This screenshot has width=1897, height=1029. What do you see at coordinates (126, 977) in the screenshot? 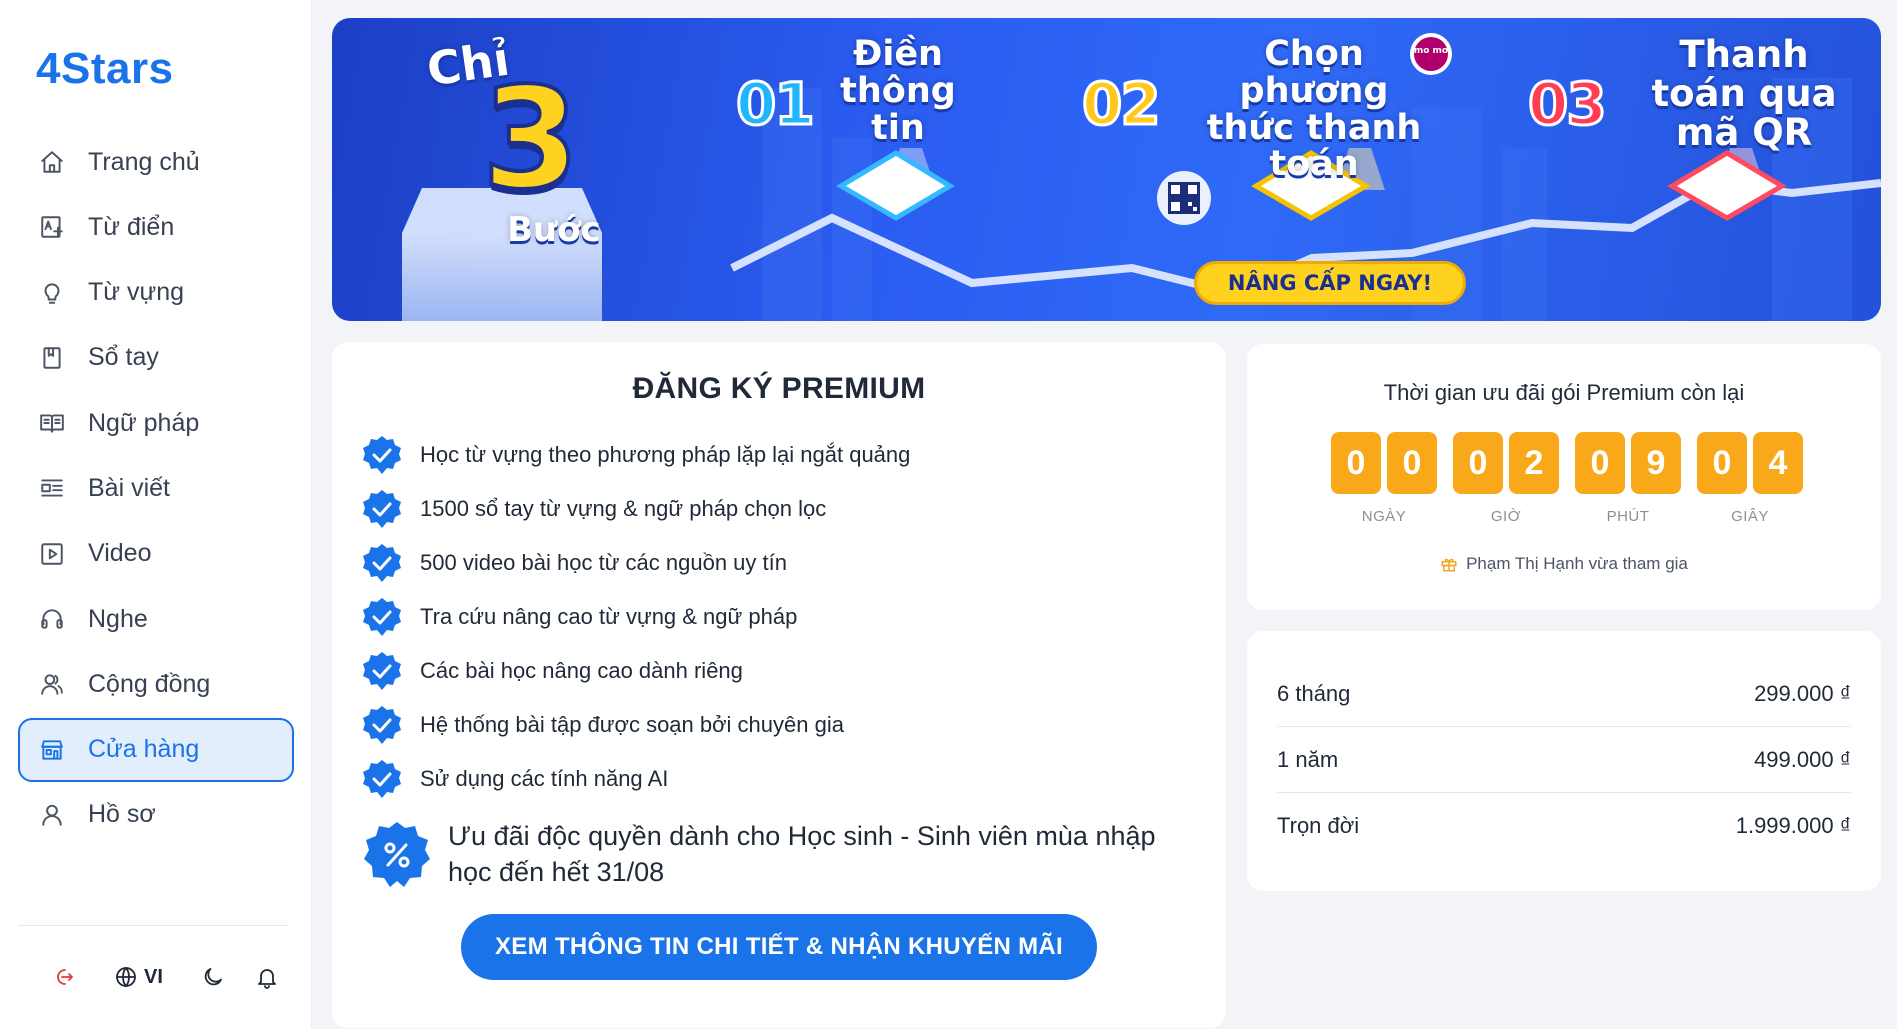
I see `globe-icon` at bounding box center [126, 977].